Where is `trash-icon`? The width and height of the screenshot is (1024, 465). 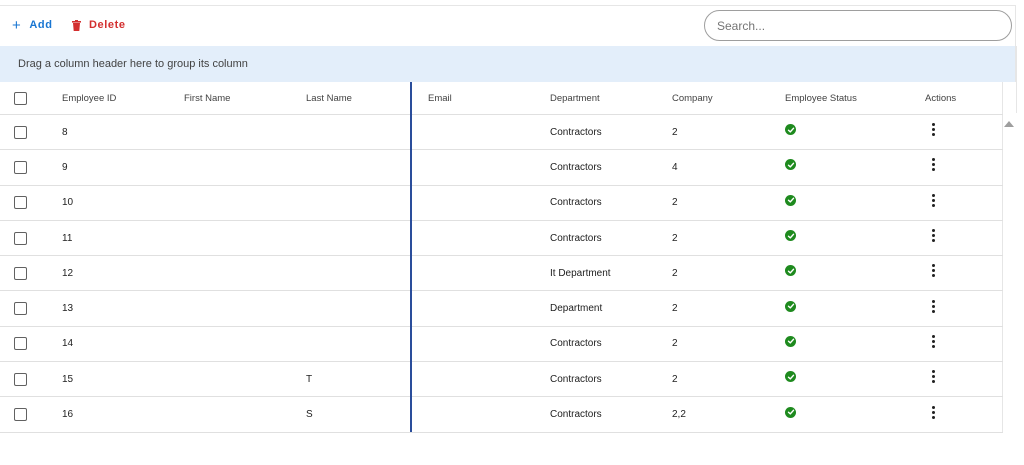
trash-icon is located at coordinates (76, 25).